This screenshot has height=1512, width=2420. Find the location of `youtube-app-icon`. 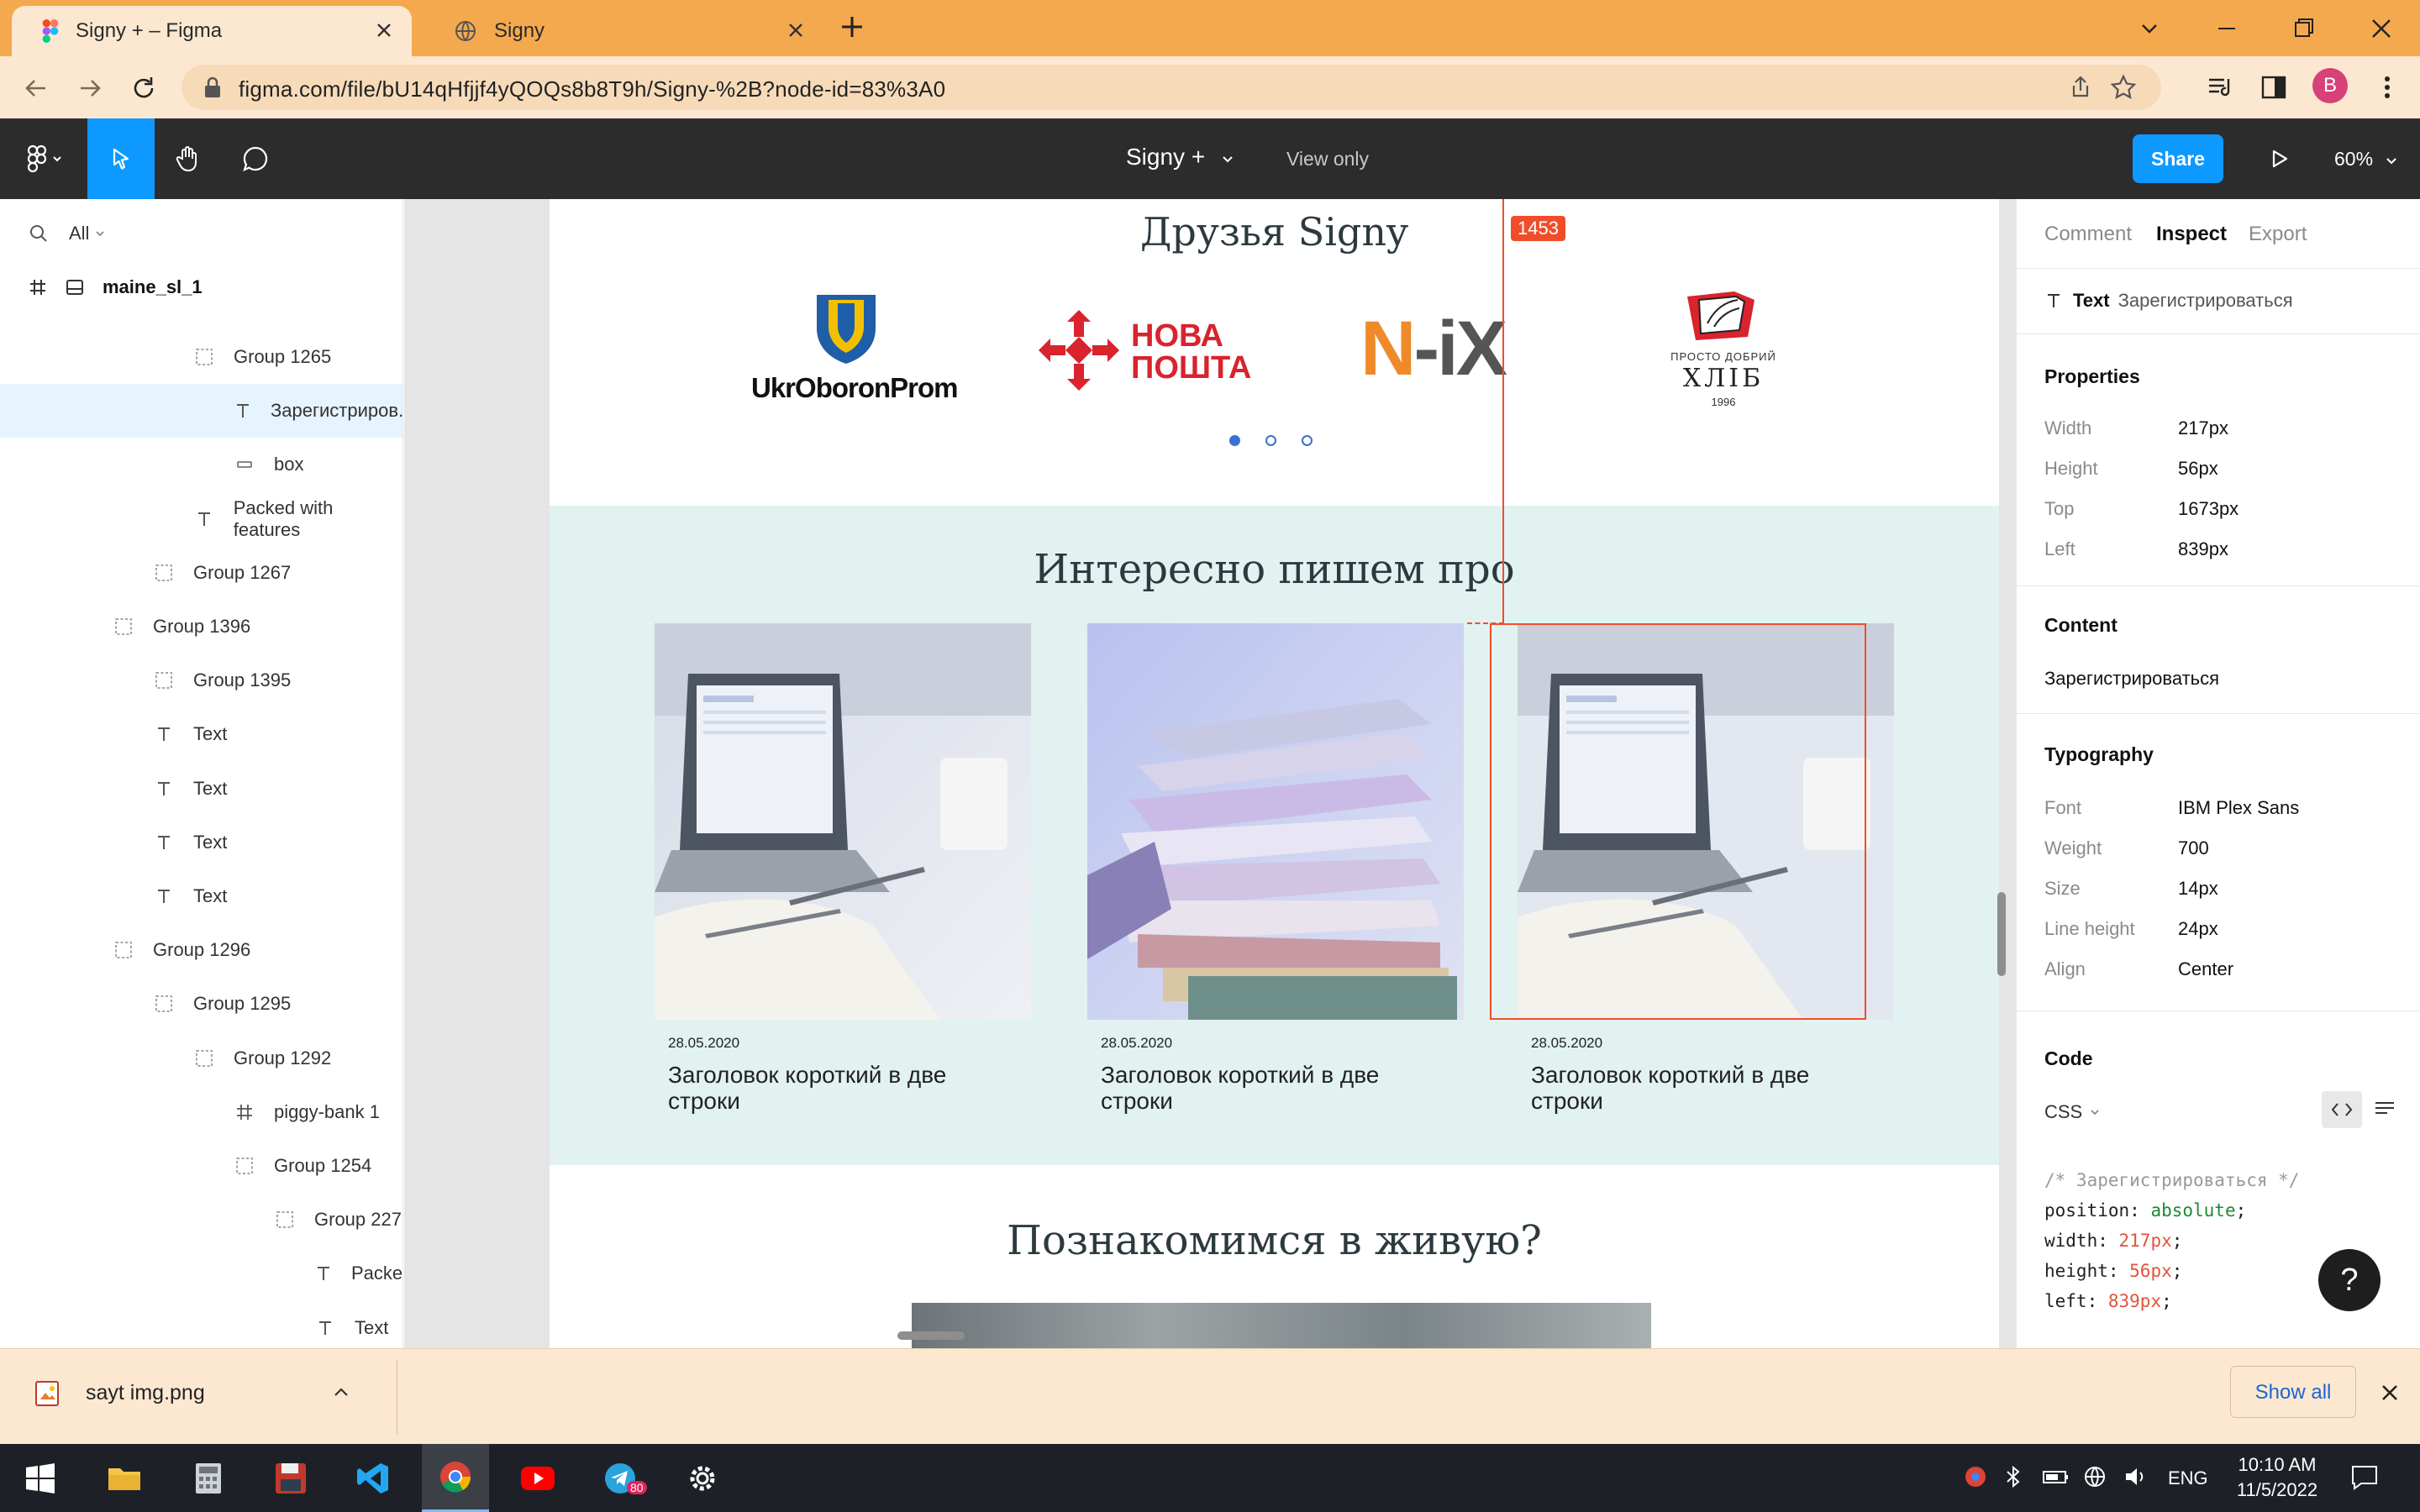

youtube-app-icon is located at coordinates (537, 1478).